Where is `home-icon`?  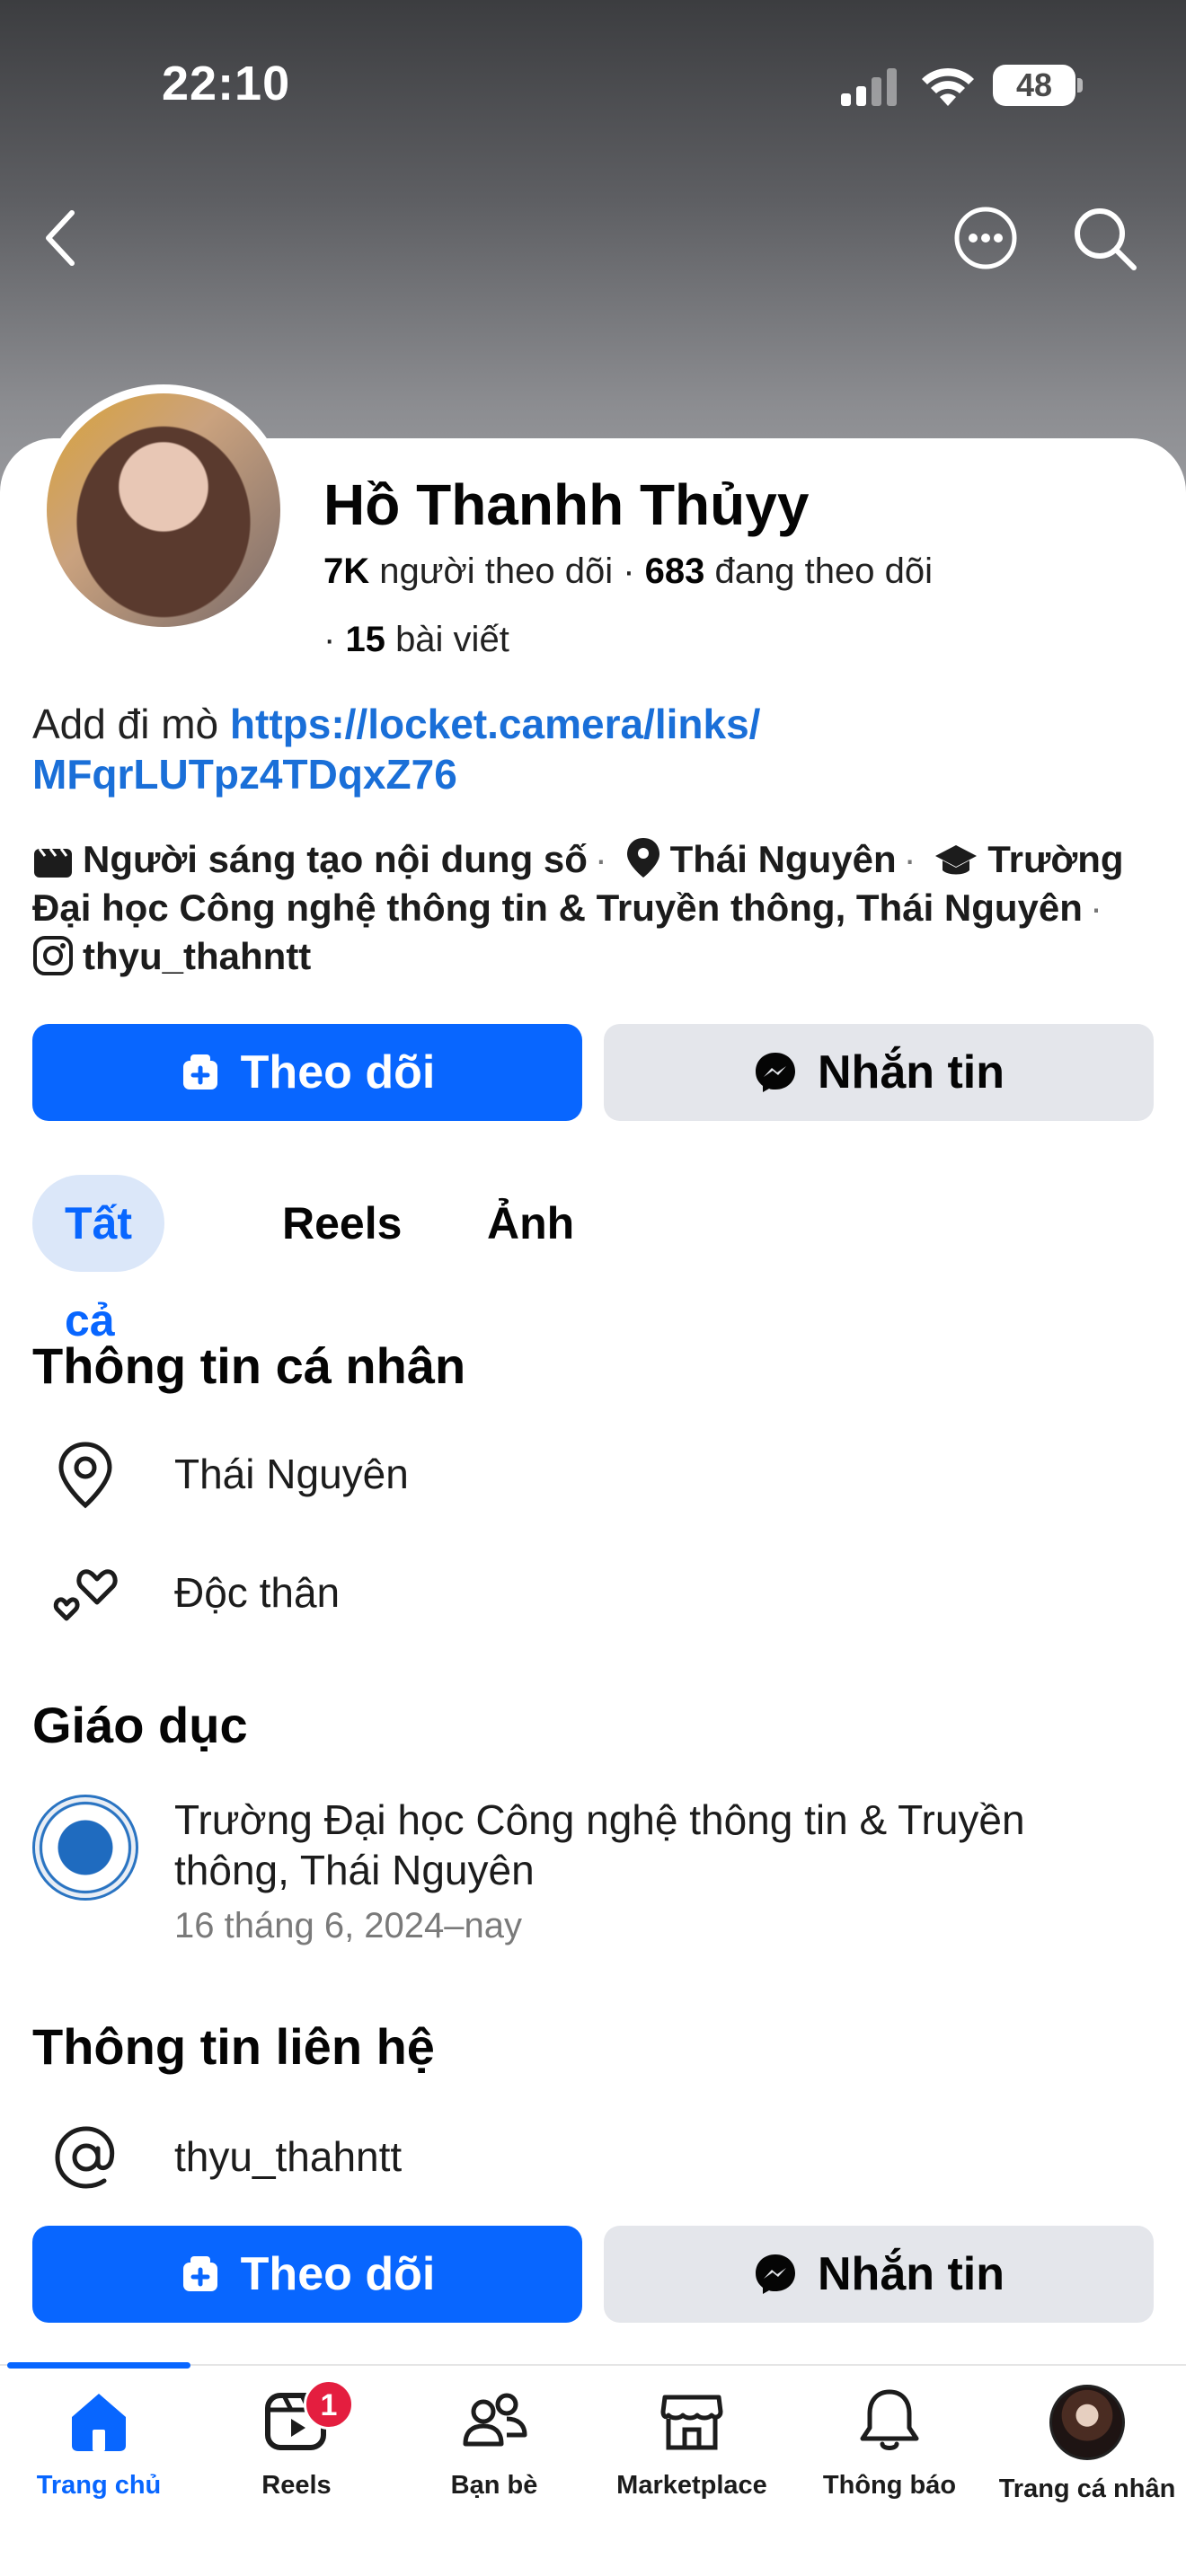
home-icon is located at coordinates (99, 2422).